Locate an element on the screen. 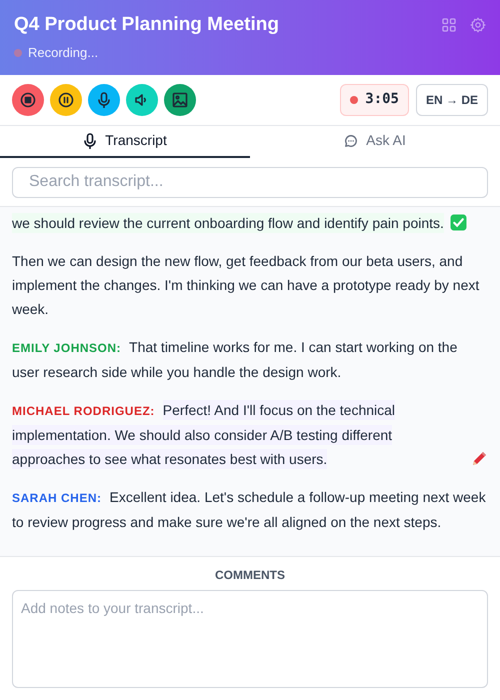 The height and width of the screenshot is (700, 500). stop-icon is located at coordinates (28, 100).